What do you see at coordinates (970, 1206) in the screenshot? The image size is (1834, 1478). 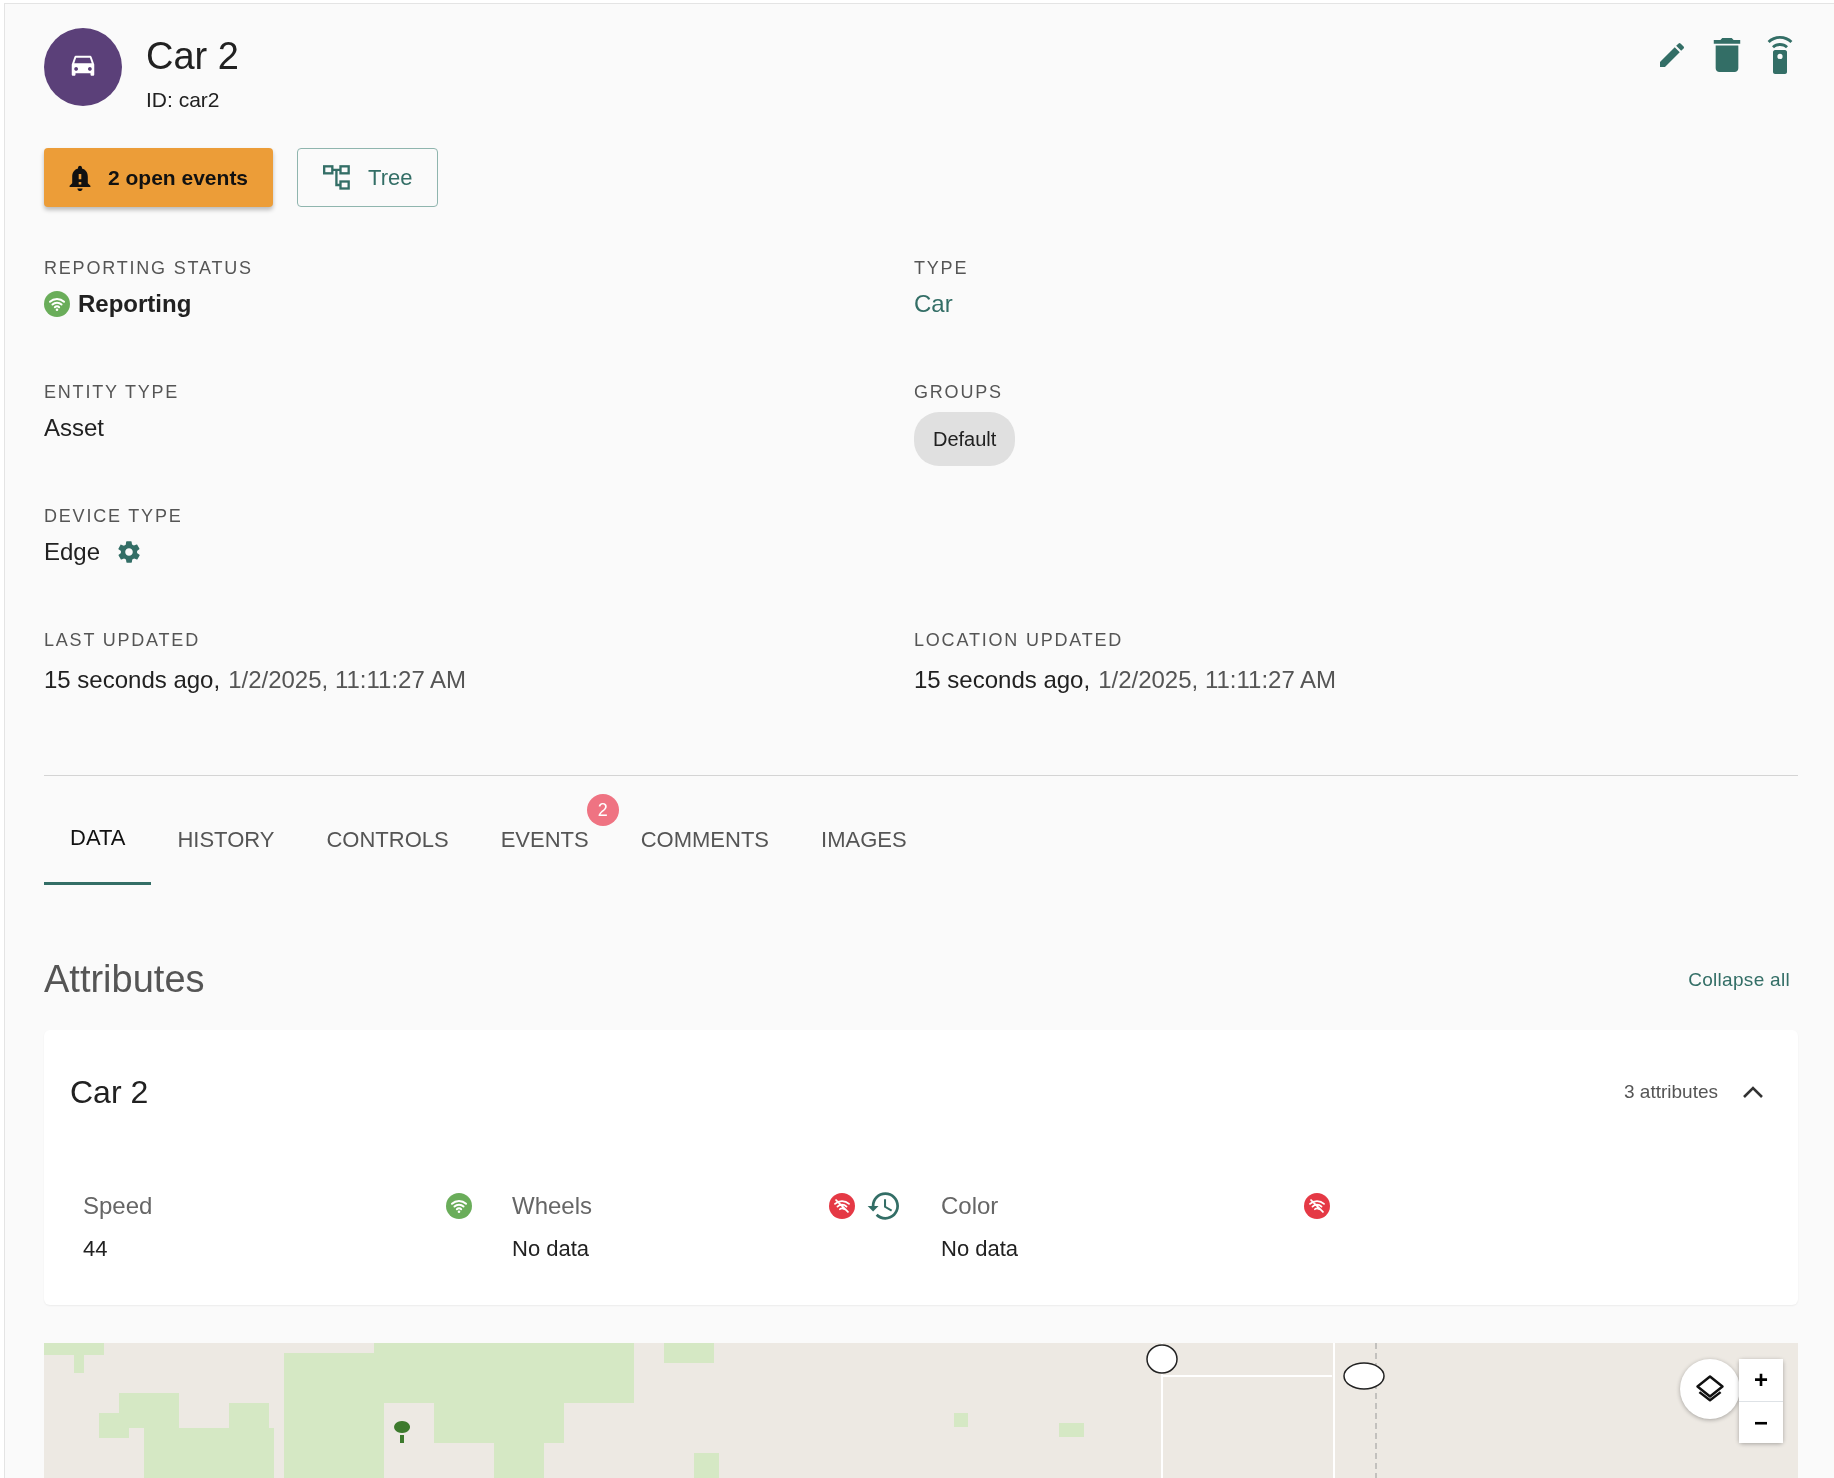 I see `attribute-name: Color` at bounding box center [970, 1206].